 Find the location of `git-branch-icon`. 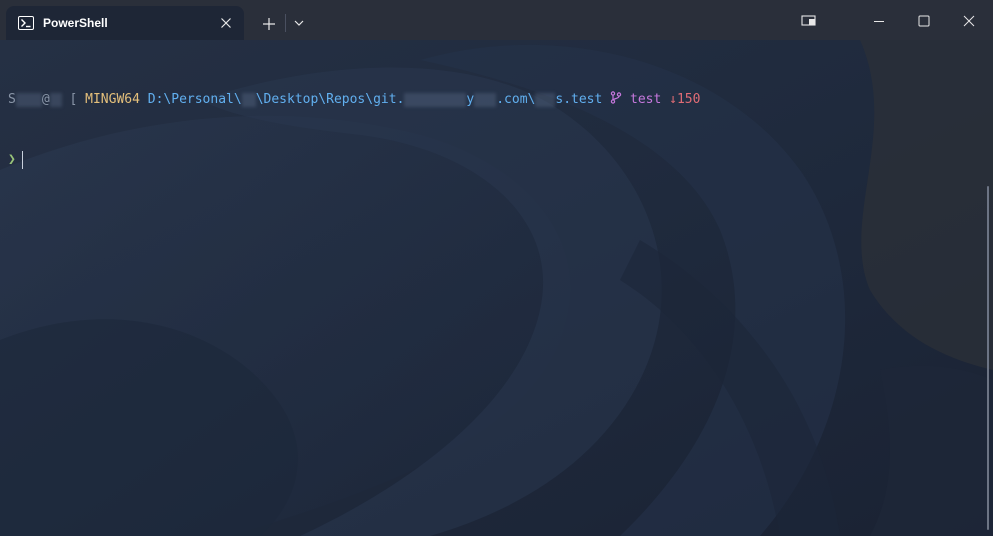

git-branch-icon is located at coordinates (616, 97).